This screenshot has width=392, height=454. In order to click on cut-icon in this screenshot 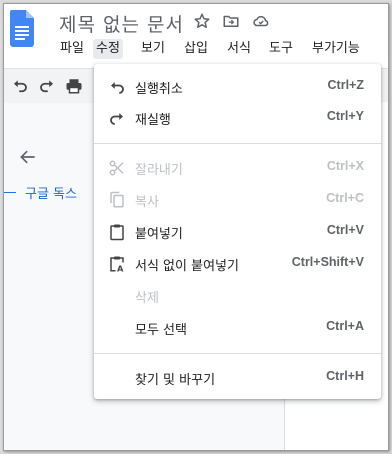, I will do `click(116, 168)`.